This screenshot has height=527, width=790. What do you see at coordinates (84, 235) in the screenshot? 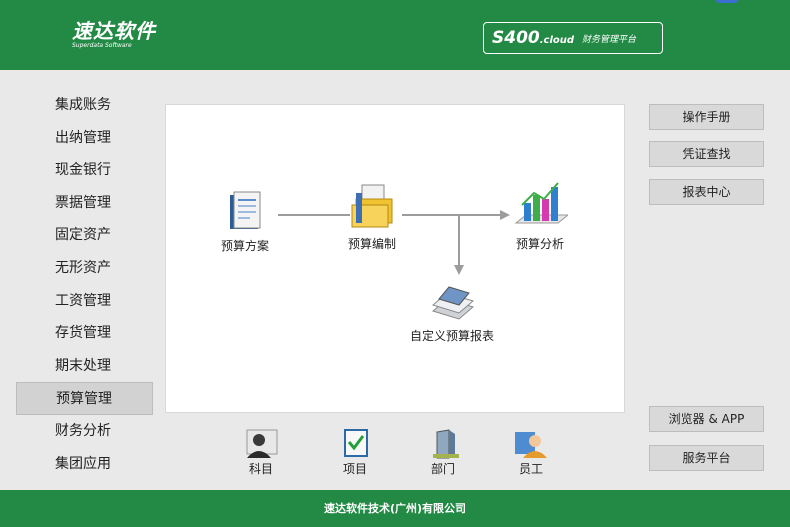
I see `sidebar-item-fixed-assets: 固定资产` at bounding box center [84, 235].